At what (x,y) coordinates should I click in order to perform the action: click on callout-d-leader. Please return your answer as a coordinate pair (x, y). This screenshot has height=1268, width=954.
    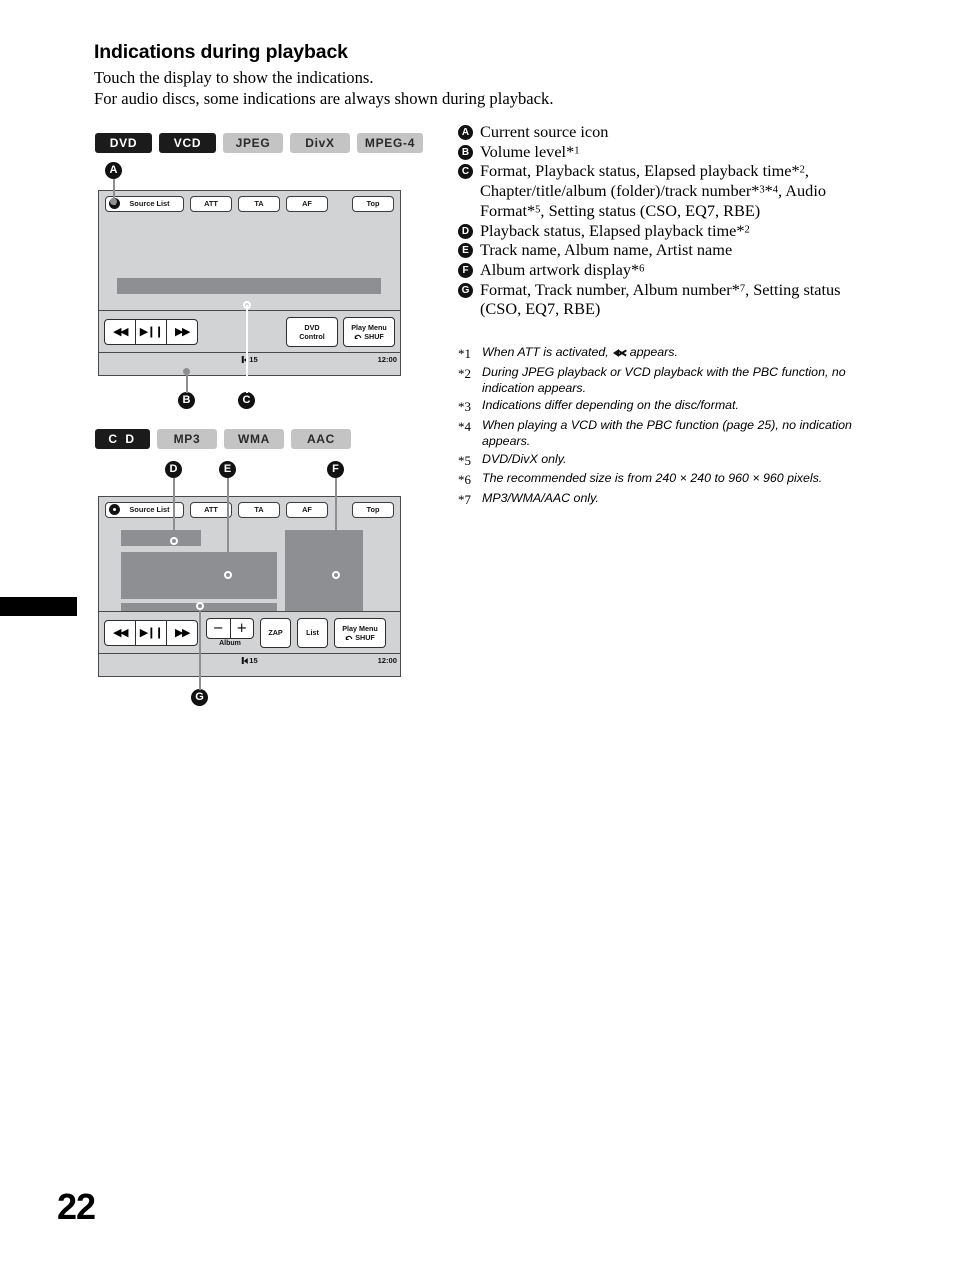
    Looking at the image, I should click on (173, 509).